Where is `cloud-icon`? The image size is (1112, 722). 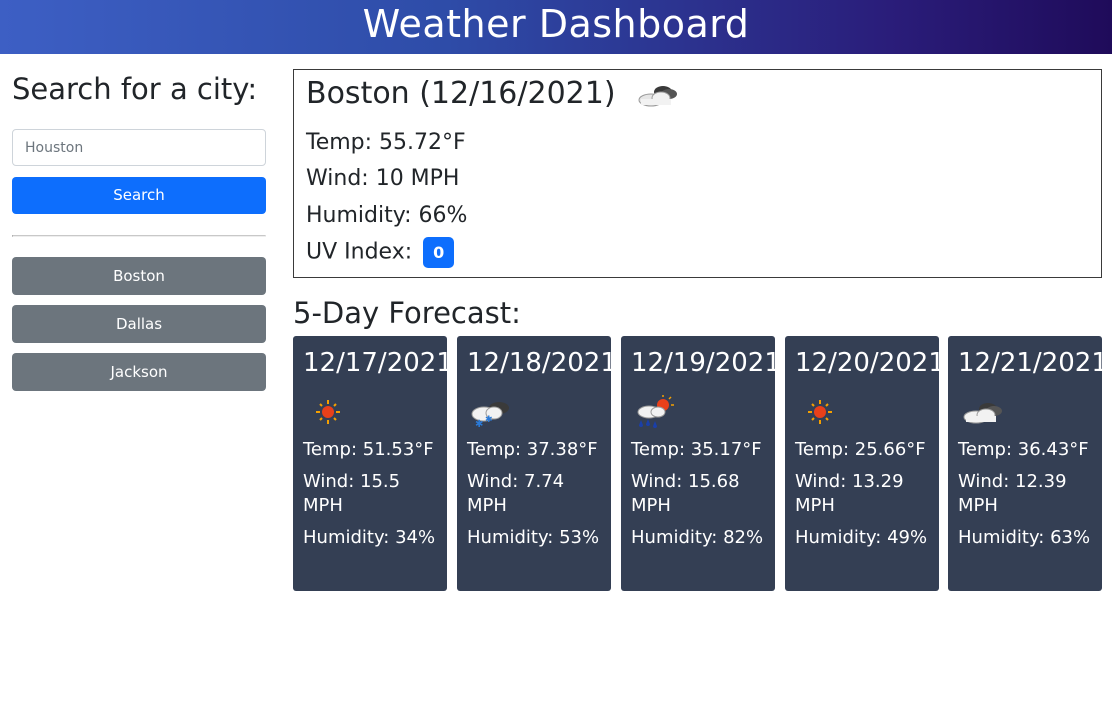 cloud-icon is located at coordinates (982, 413).